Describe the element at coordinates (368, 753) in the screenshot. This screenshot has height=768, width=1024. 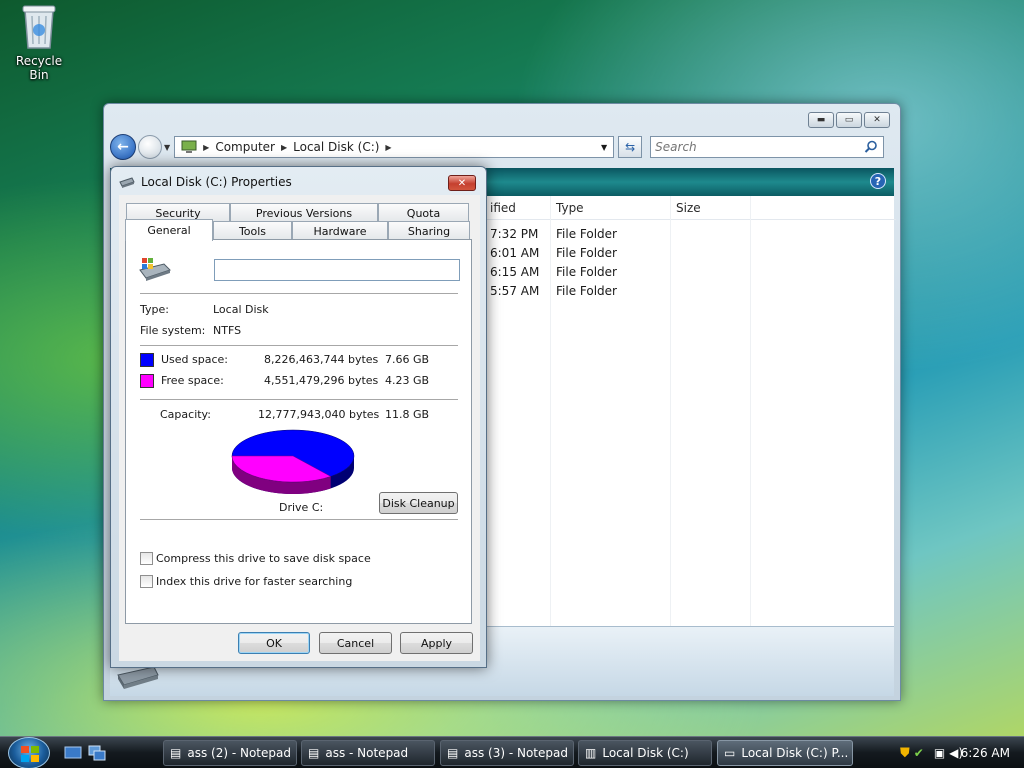
I see `taskbar-item-notepad: ▤ ass - Notepad` at that location.